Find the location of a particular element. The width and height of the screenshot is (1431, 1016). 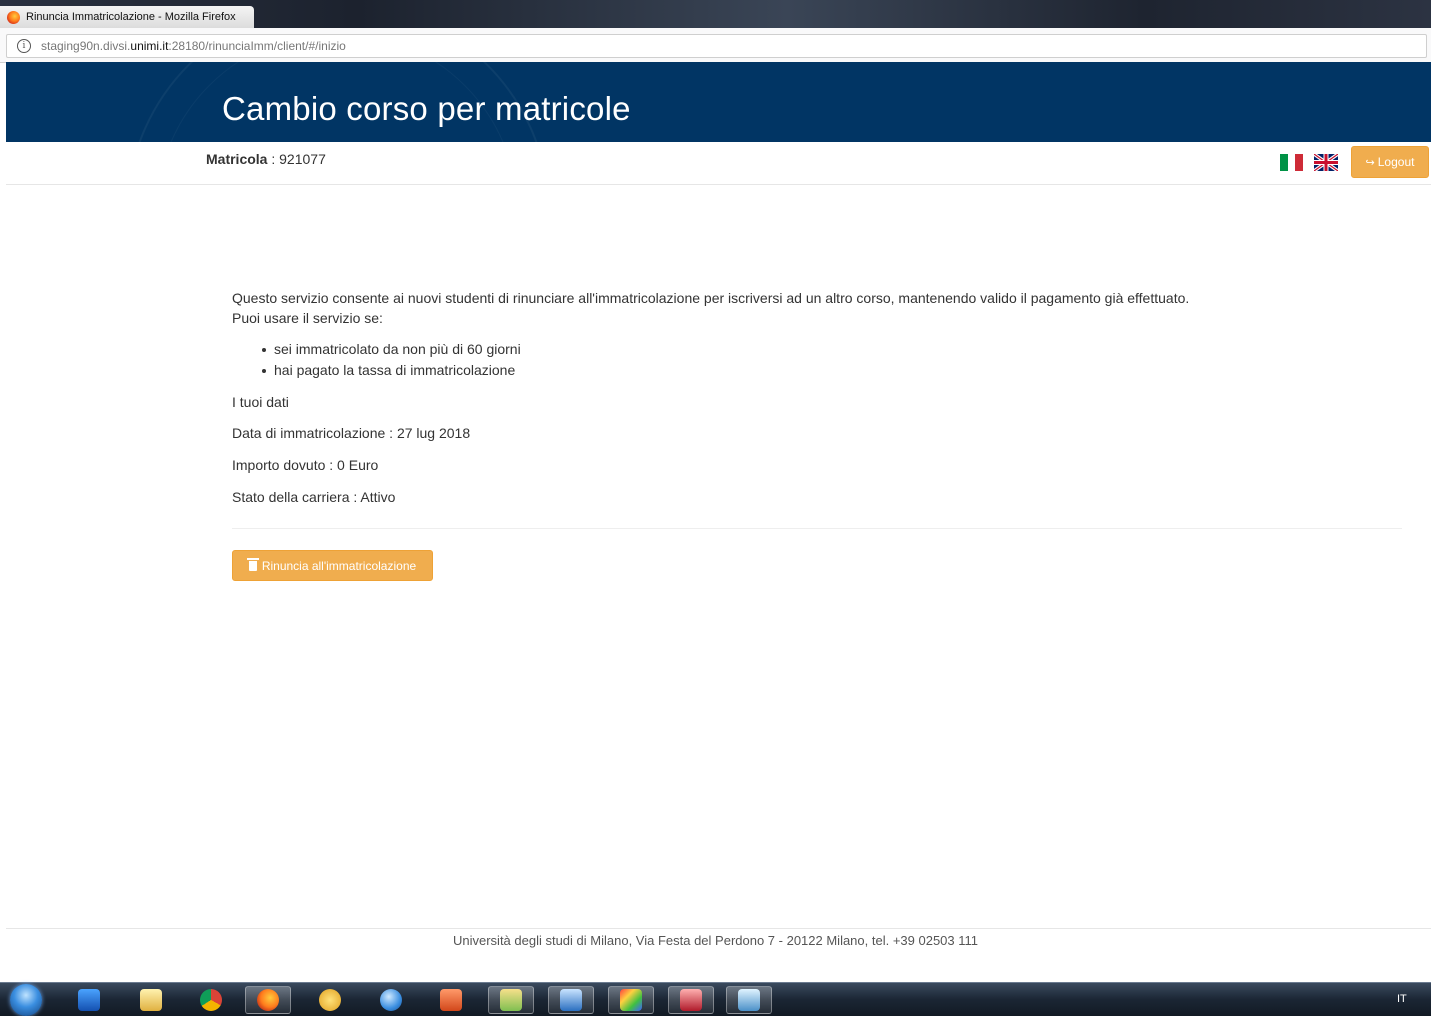

taskbar-media-player is located at coordinates (89, 1000).